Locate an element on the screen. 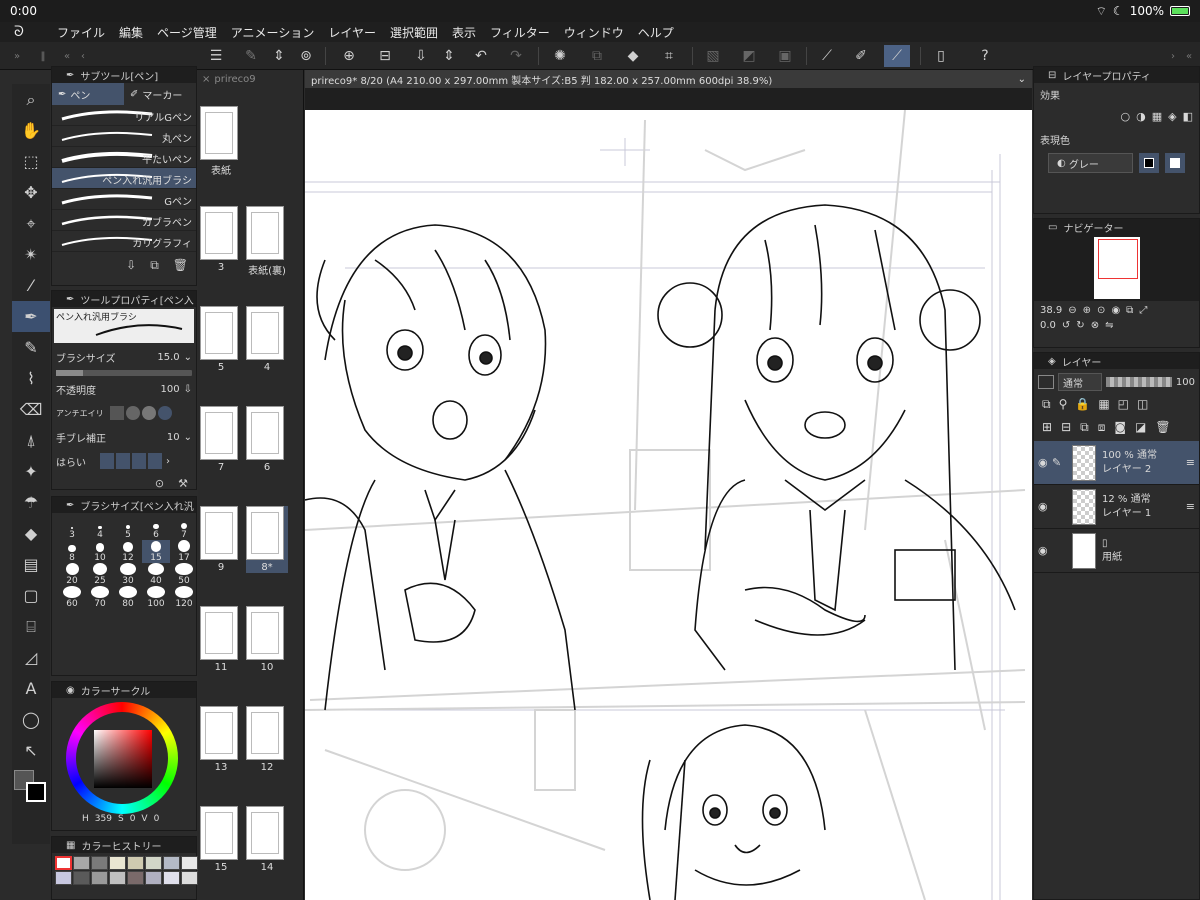 The width and height of the screenshot is (1200, 900). merge-icon: ⧈ is located at coordinates (1102, 427).